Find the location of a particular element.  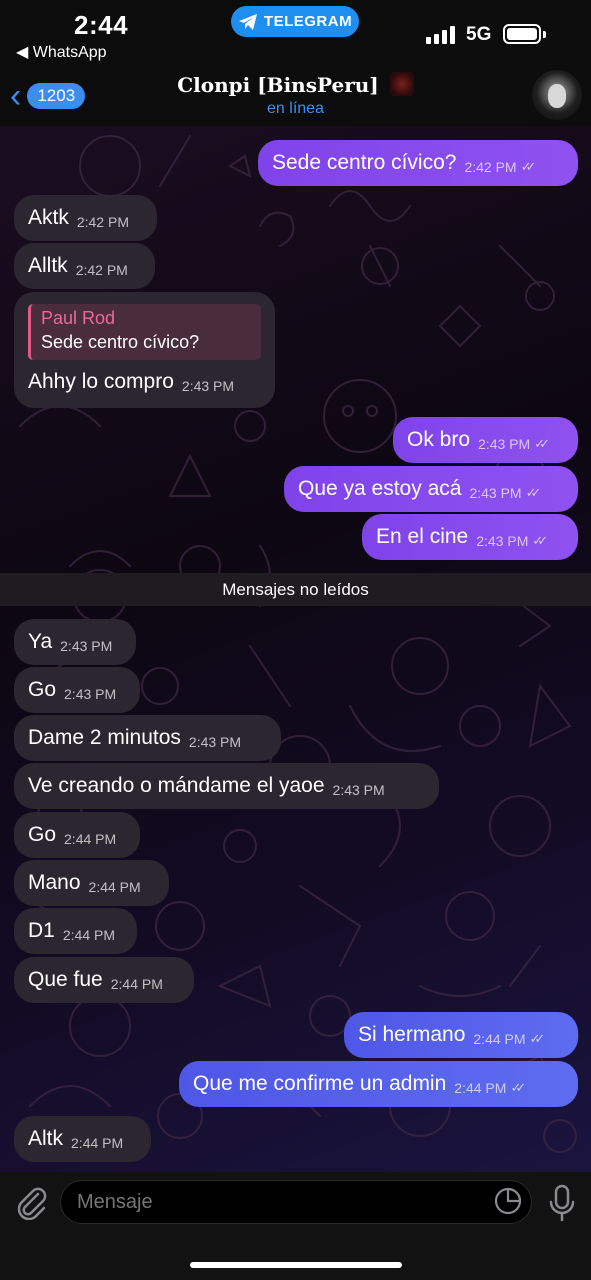

message-bubble: Altk 2:44 PM is located at coordinates (82, 1139).